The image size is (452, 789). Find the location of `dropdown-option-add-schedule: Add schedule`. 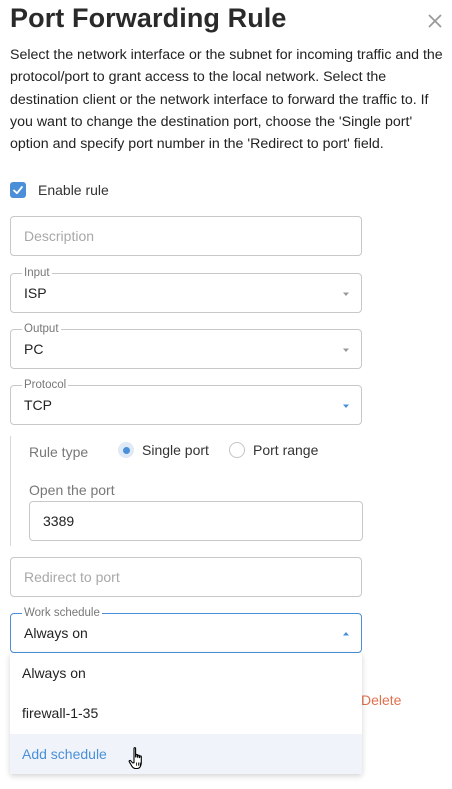

dropdown-option-add-schedule: Add schedule is located at coordinates (186, 754).